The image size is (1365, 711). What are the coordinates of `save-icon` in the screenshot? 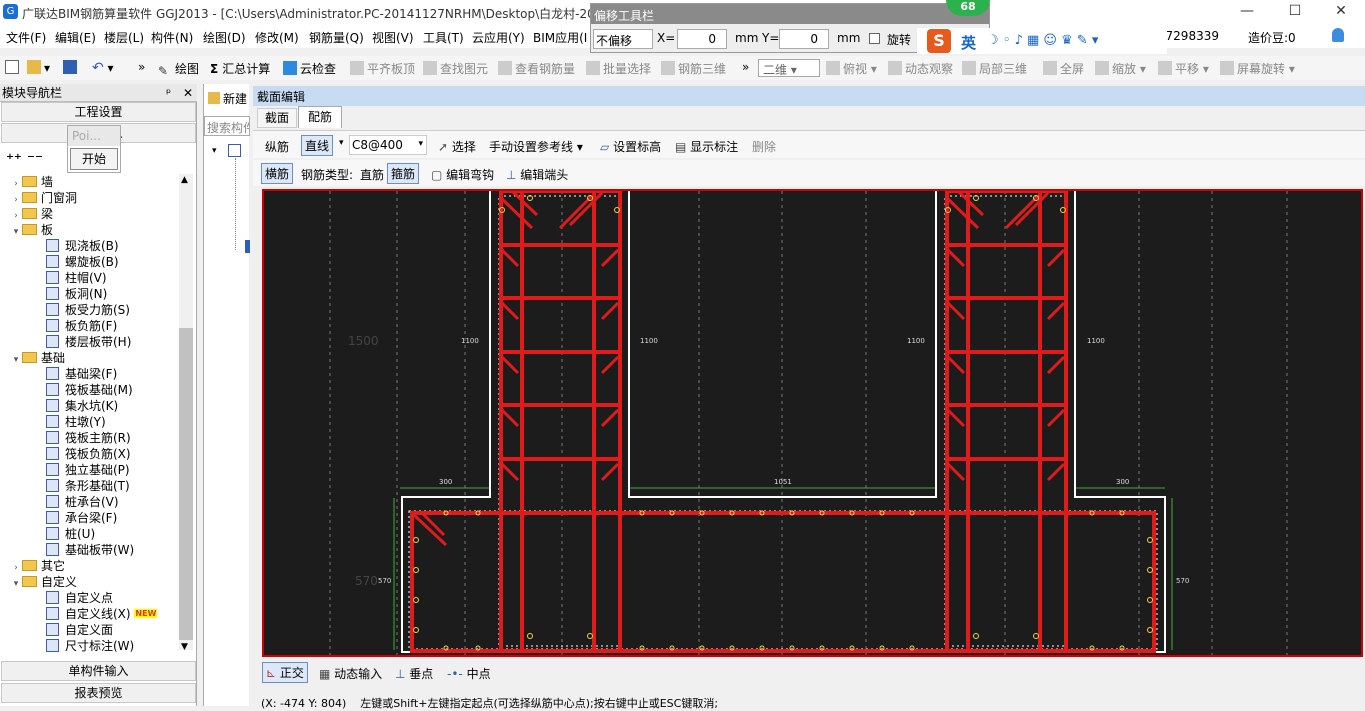 It's located at (71, 67).